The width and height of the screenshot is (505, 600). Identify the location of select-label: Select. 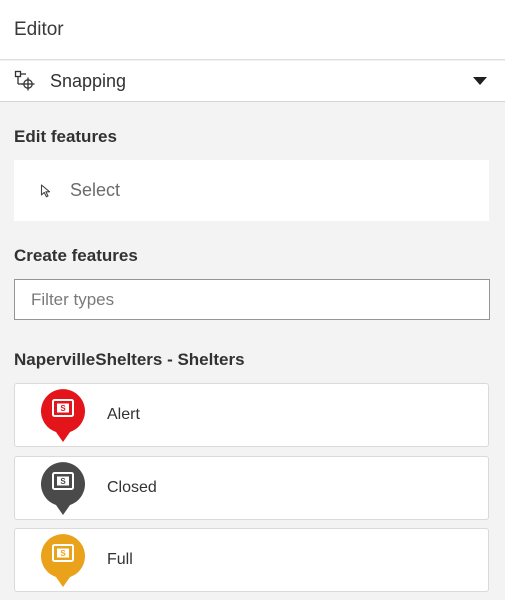
(95, 190).